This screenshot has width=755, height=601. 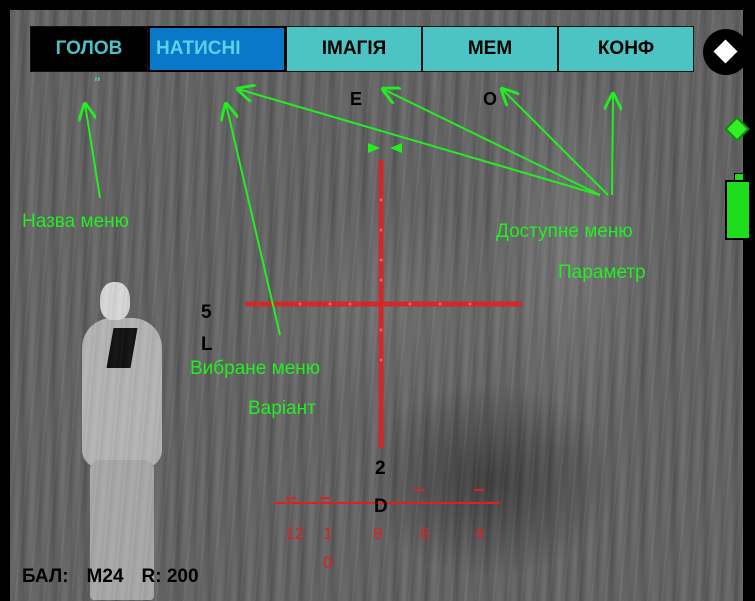 What do you see at coordinates (282, 408) in the screenshot?
I see `annotation-selected-line2: Варіант` at bounding box center [282, 408].